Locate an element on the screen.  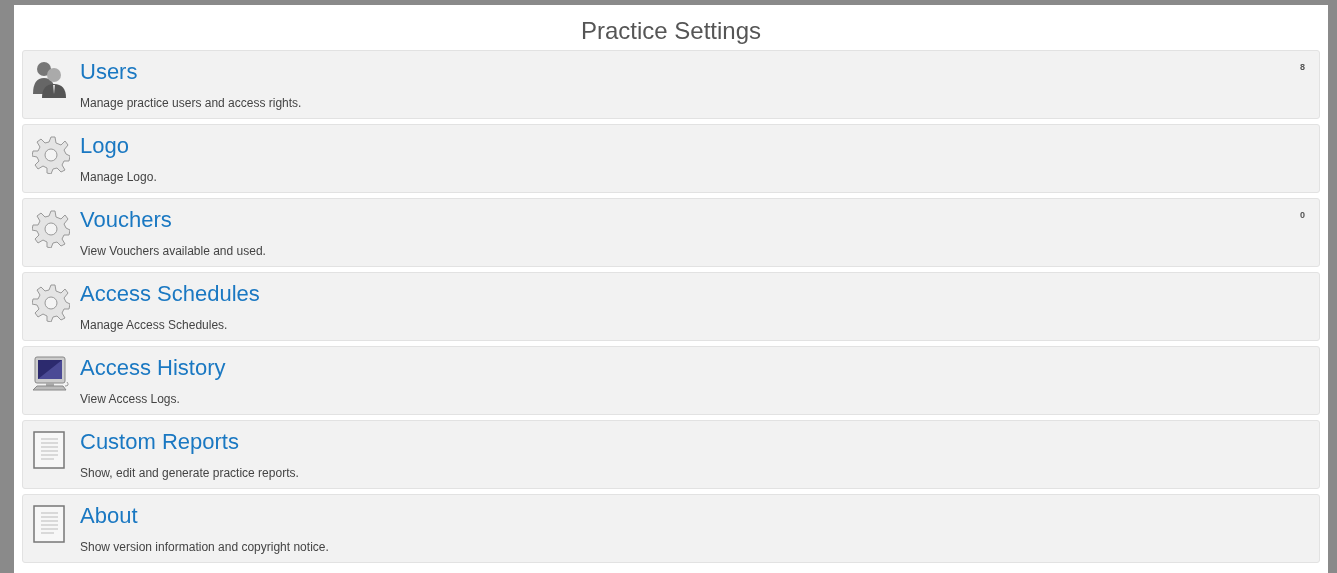
item-title-link: Custom Reports is located at coordinates (159, 442).